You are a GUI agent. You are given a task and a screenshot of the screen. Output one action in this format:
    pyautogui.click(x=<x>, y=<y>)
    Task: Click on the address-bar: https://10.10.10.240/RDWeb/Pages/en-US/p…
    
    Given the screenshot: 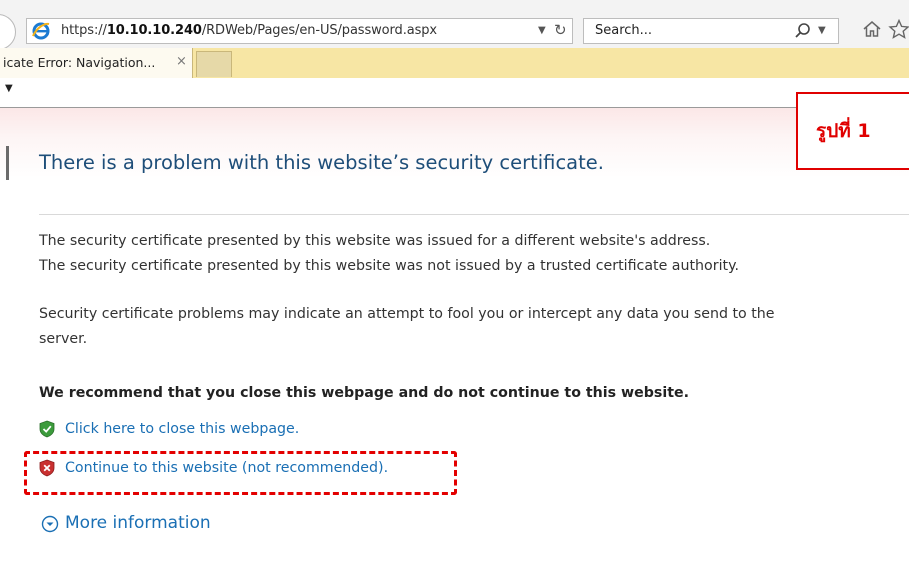 What is the action you would take?
    pyautogui.click(x=299, y=31)
    